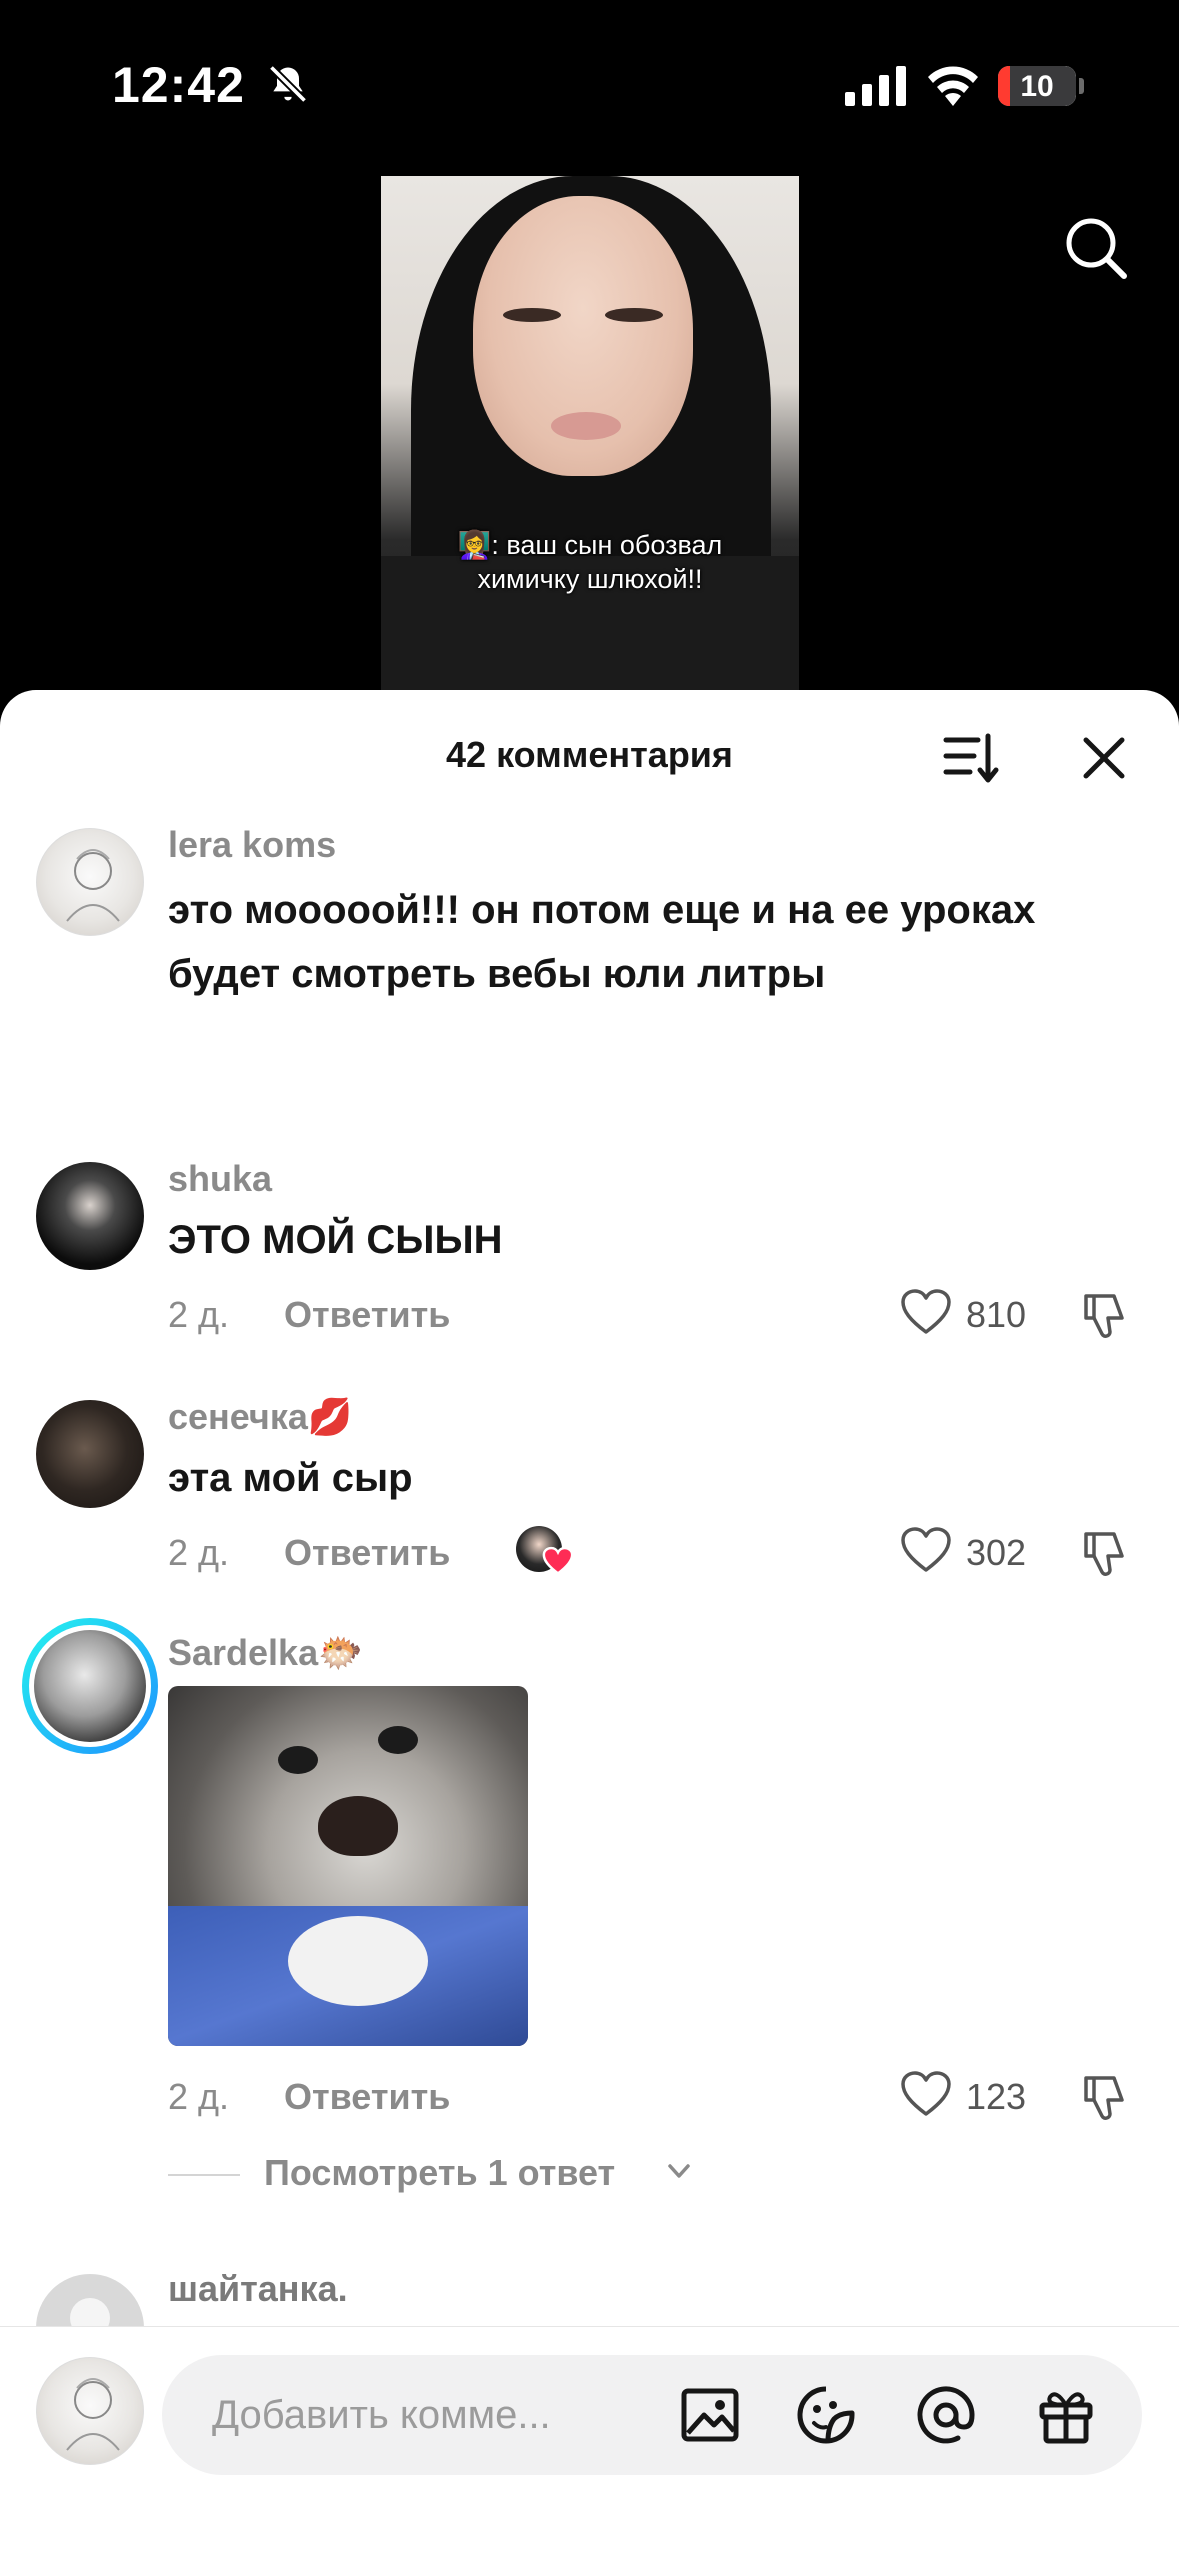 The height and width of the screenshot is (2556, 1179). What do you see at coordinates (348, 1866) in the screenshot?
I see `comment-gif-image` at bounding box center [348, 1866].